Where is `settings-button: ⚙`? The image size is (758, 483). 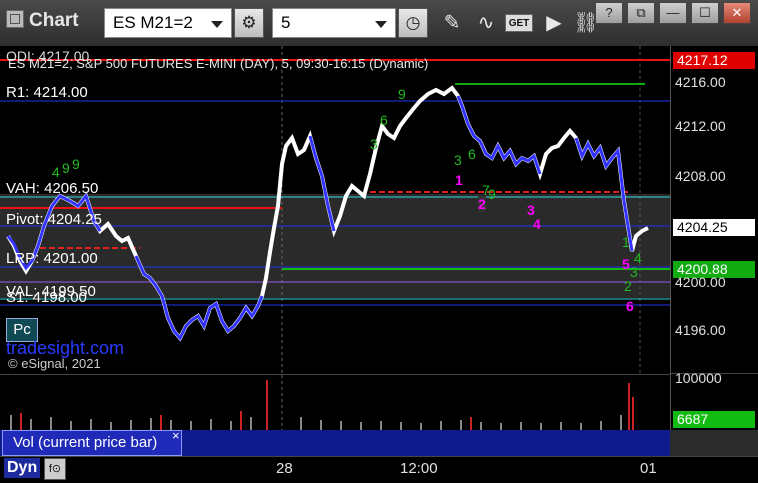 settings-button: ⚙ is located at coordinates (249, 23).